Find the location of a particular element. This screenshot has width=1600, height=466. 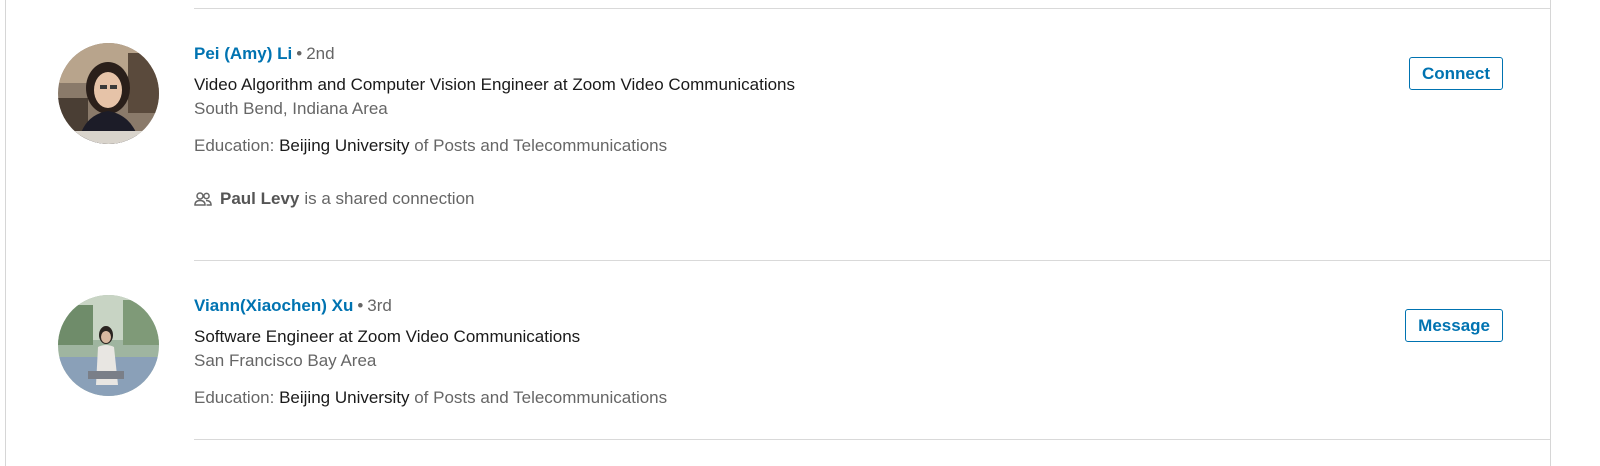

message-button: Message is located at coordinates (1454, 325).